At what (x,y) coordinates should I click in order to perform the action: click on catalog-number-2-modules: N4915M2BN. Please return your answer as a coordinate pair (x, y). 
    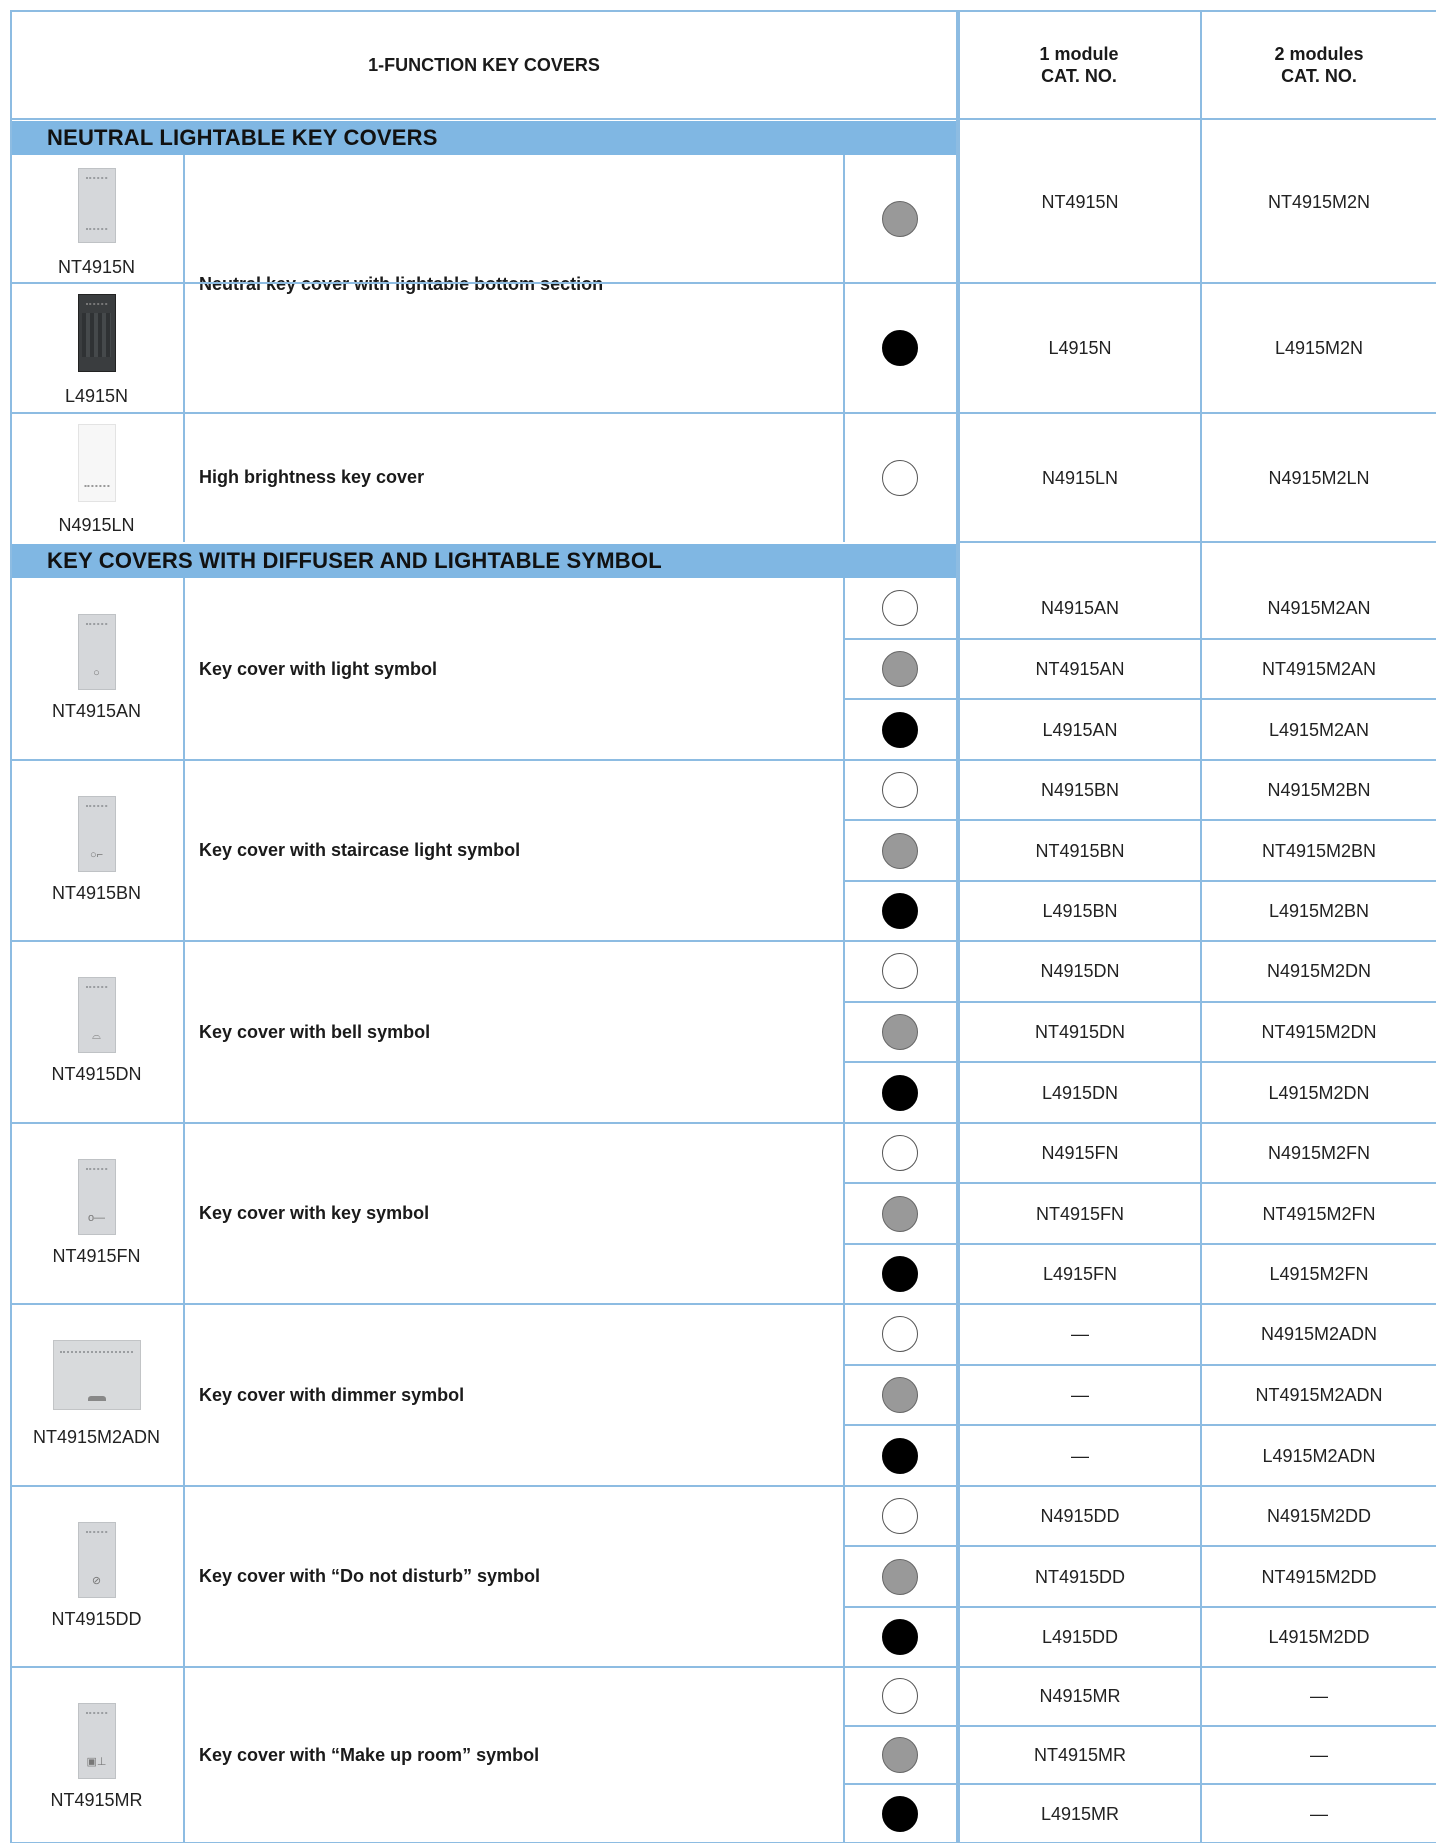
    Looking at the image, I should click on (1319, 790).